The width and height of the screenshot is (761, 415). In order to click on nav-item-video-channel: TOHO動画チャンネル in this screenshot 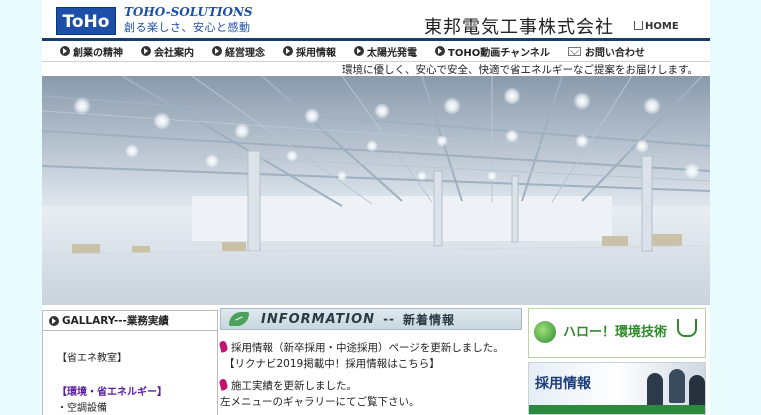, I will do `click(492, 51)`.